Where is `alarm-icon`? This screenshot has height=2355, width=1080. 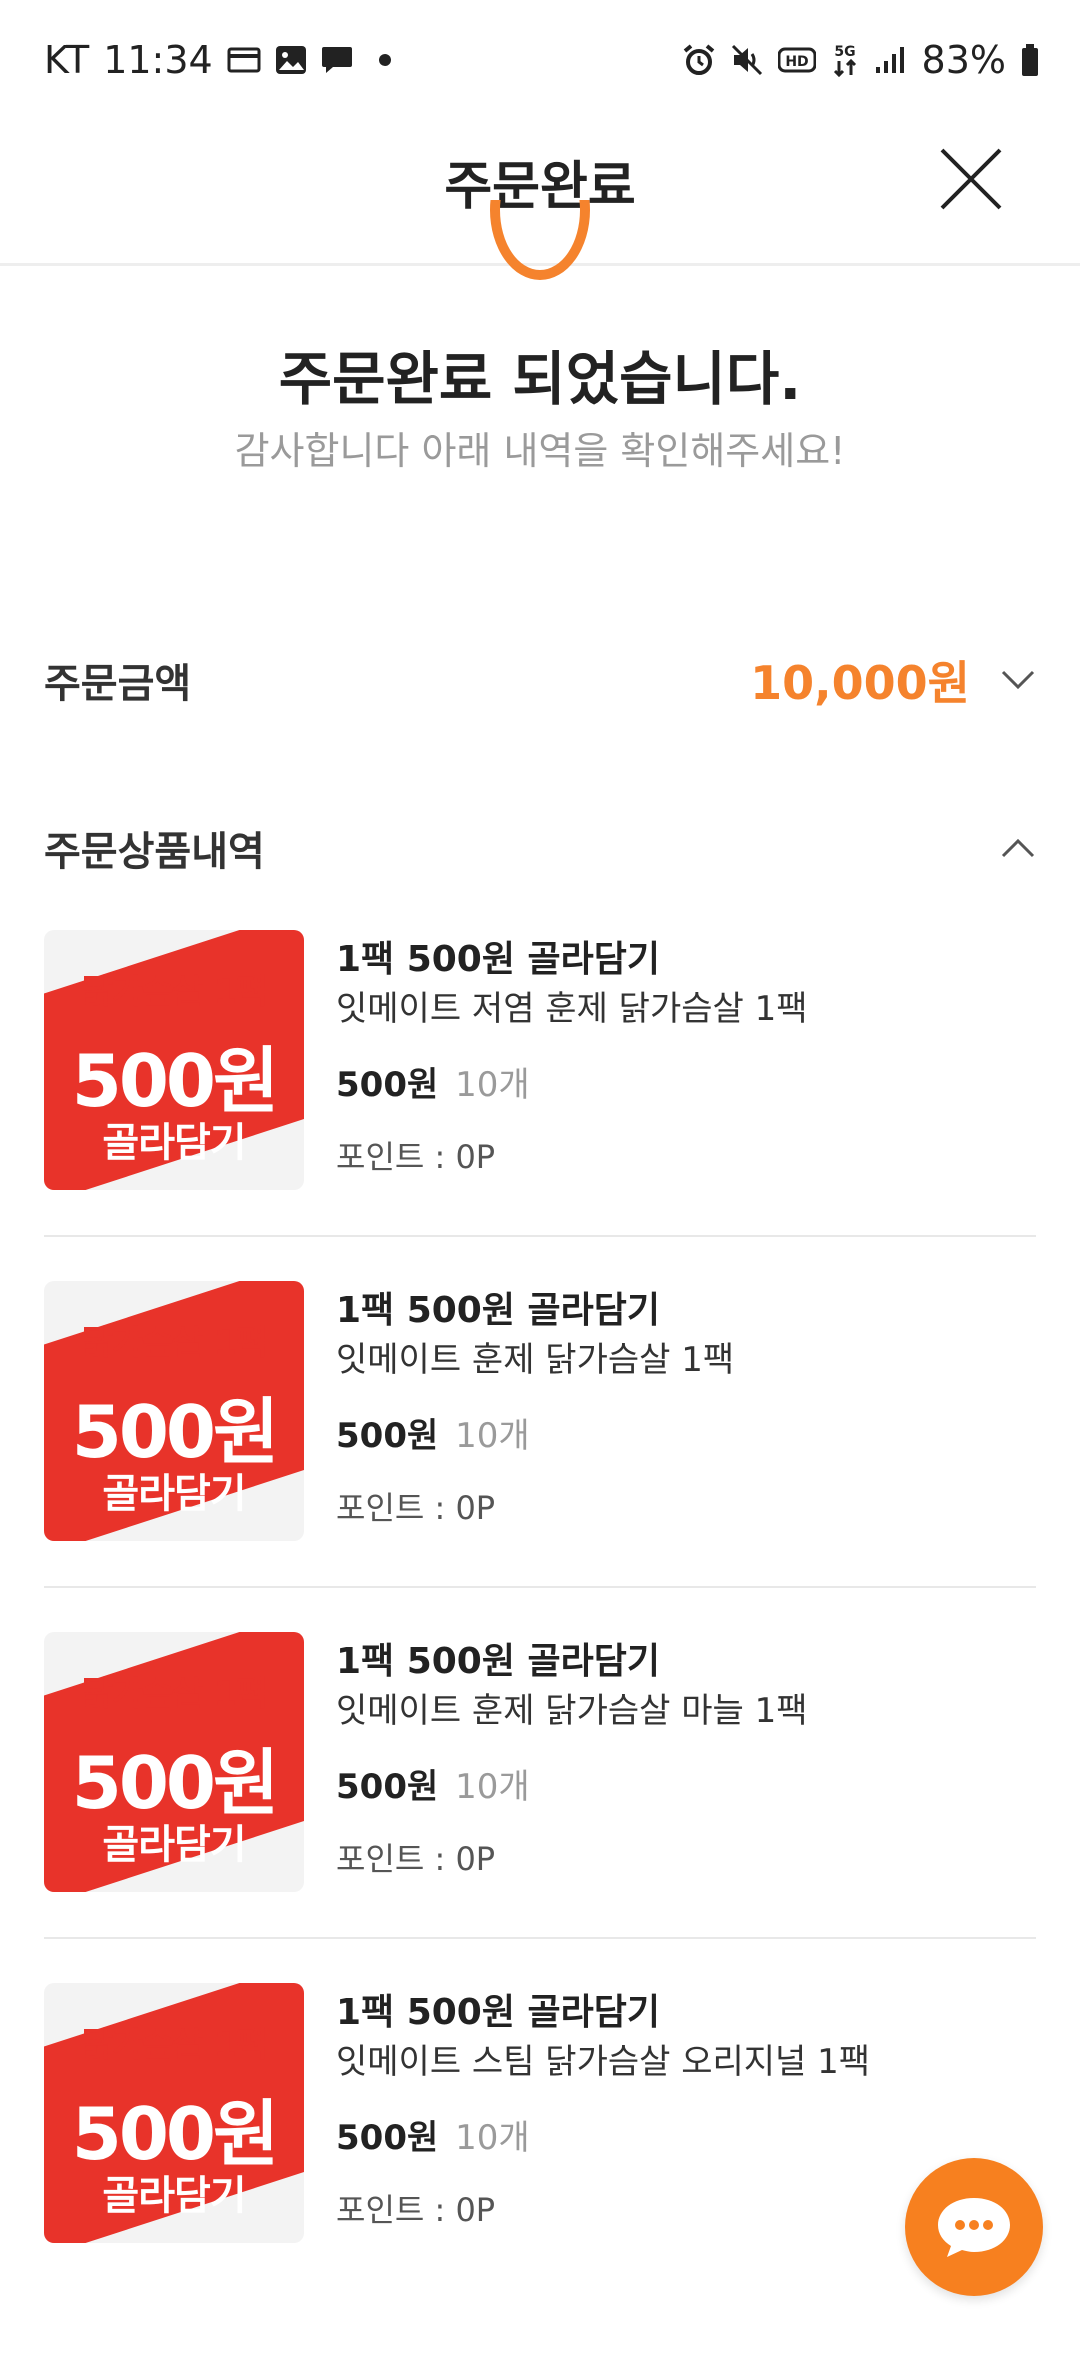
alarm-icon is located at coordinates (699, 60).